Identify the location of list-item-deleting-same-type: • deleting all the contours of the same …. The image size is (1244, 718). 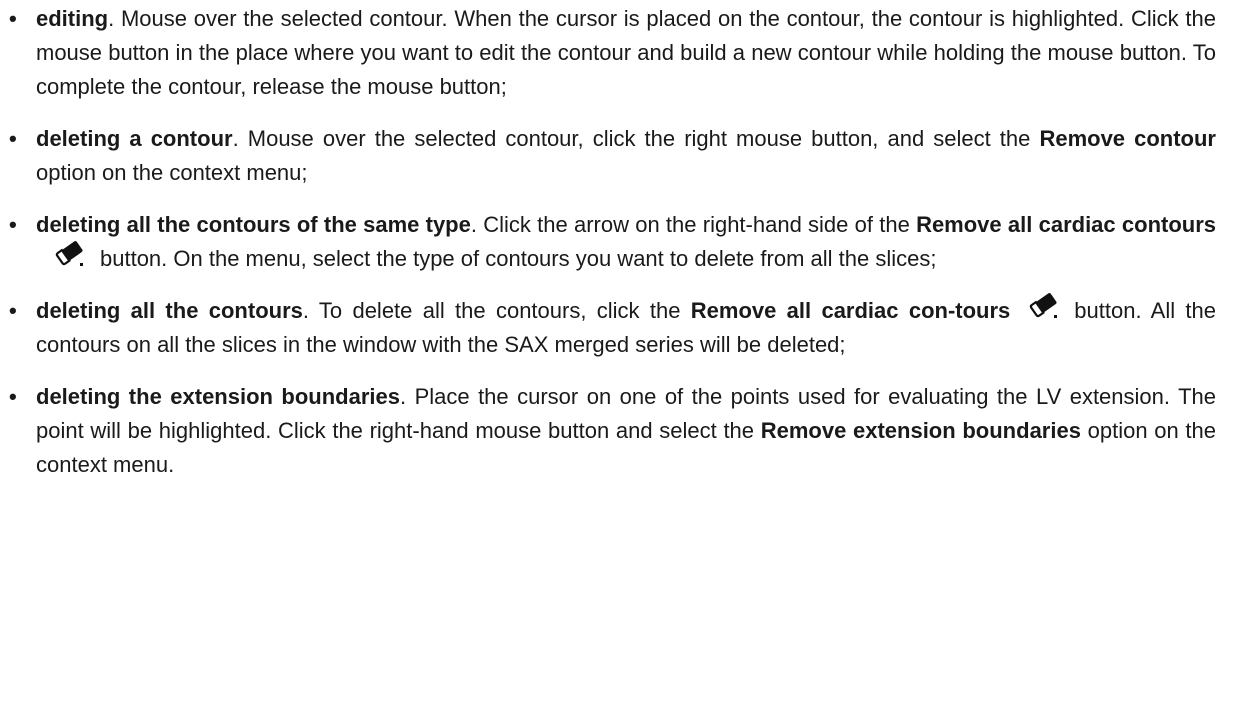
(622, 242).